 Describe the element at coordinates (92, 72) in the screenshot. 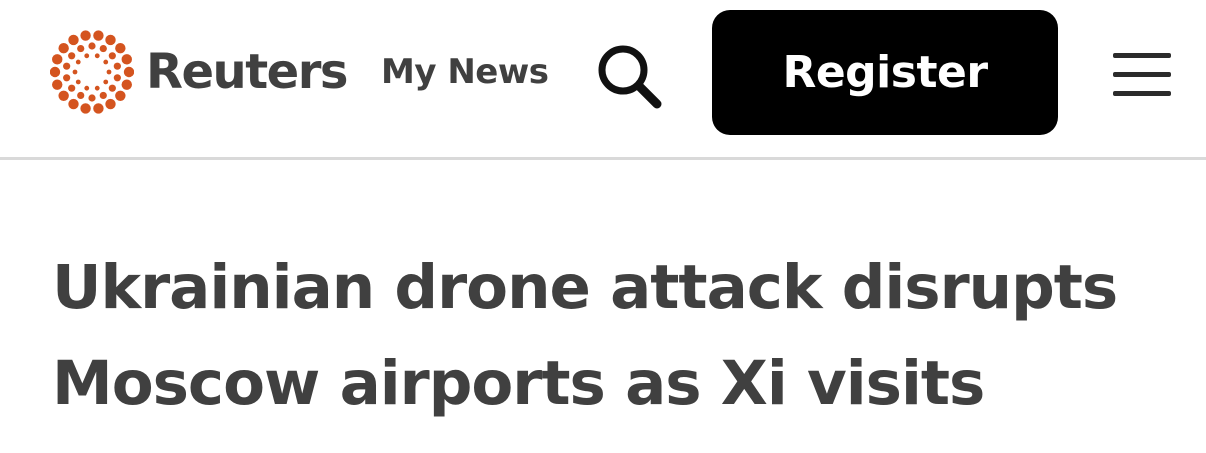

I see `reuters-logo` at that location.